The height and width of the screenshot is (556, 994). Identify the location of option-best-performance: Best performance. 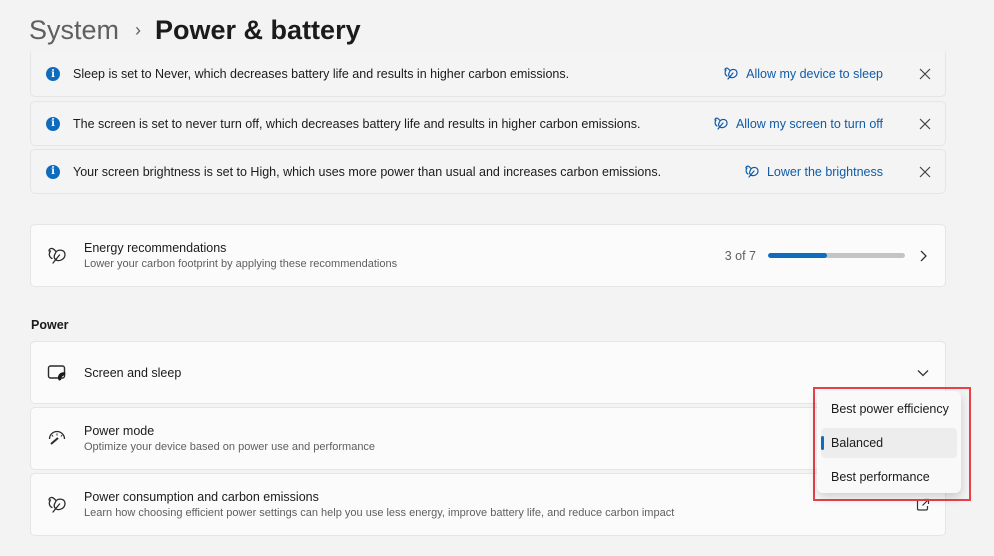
(889, 477).